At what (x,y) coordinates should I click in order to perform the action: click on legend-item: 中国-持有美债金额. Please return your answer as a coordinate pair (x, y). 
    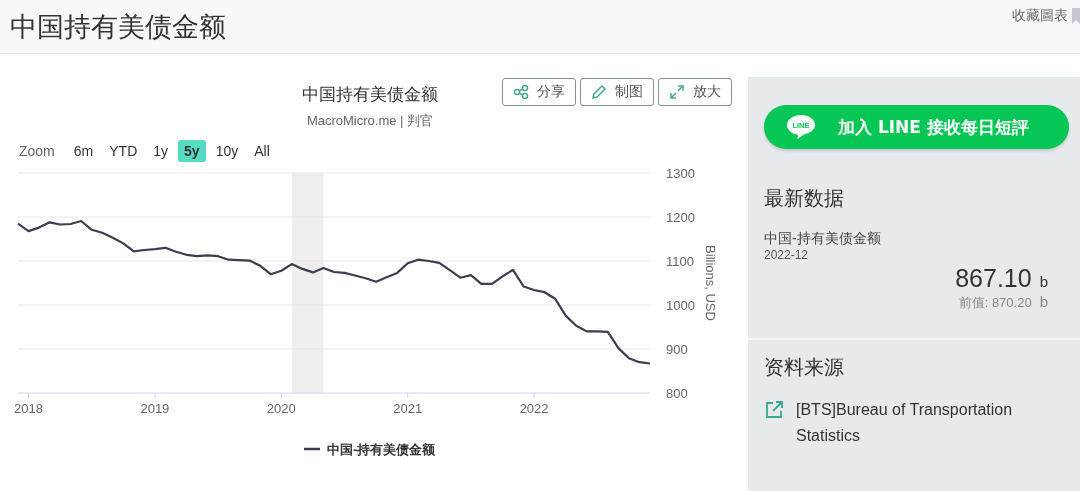
    Looking at the image, I should click on (370, 449).